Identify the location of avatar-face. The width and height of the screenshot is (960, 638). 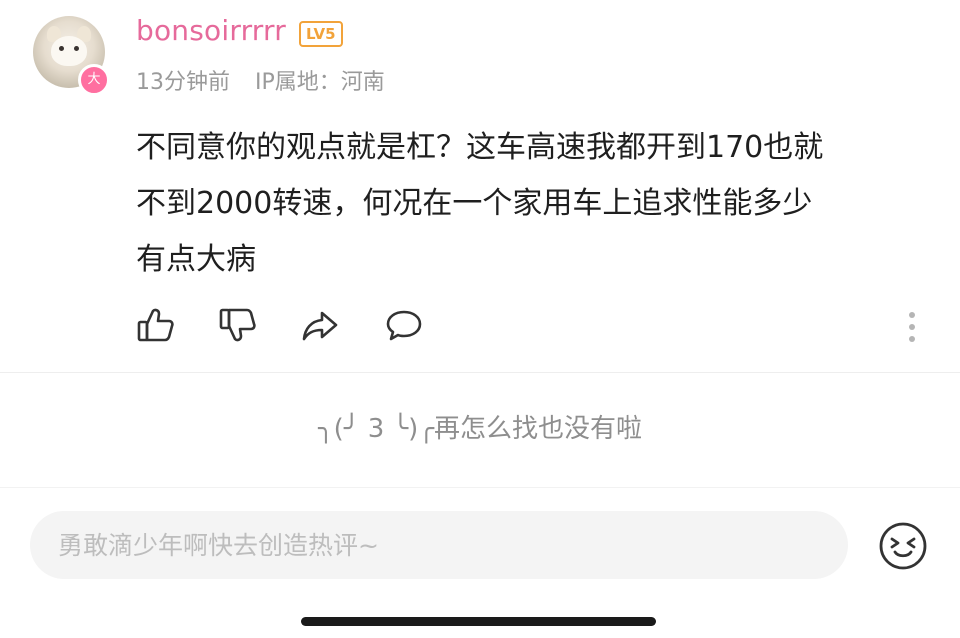
(69, 51).